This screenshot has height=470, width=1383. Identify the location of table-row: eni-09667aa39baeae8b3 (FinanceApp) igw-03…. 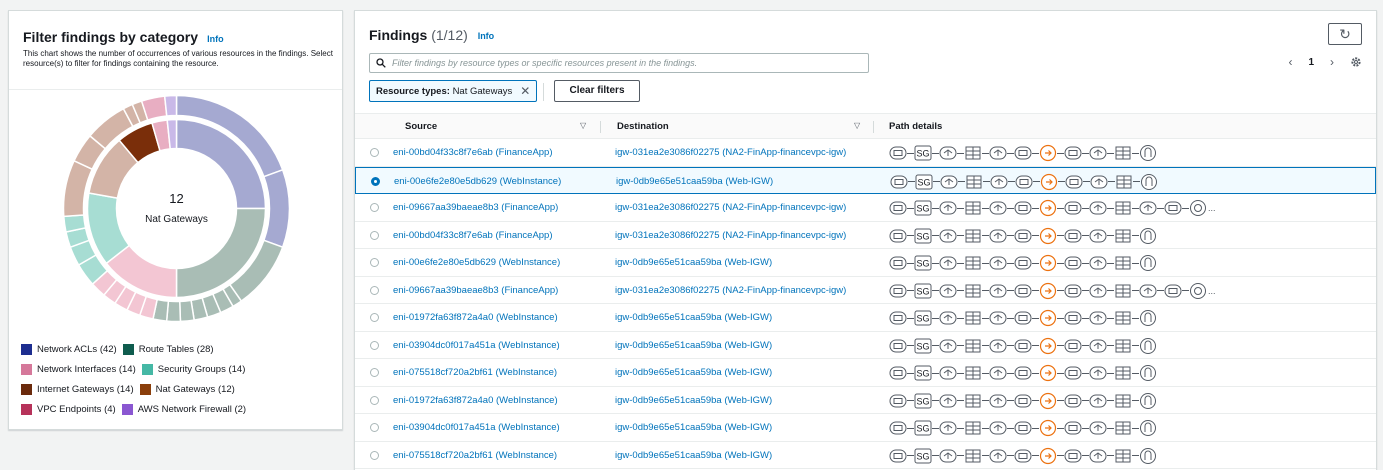
(865, 290).